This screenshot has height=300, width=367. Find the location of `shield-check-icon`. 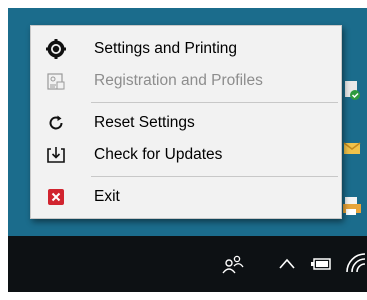

shield-check-icon is located at coordinates (351, 91).